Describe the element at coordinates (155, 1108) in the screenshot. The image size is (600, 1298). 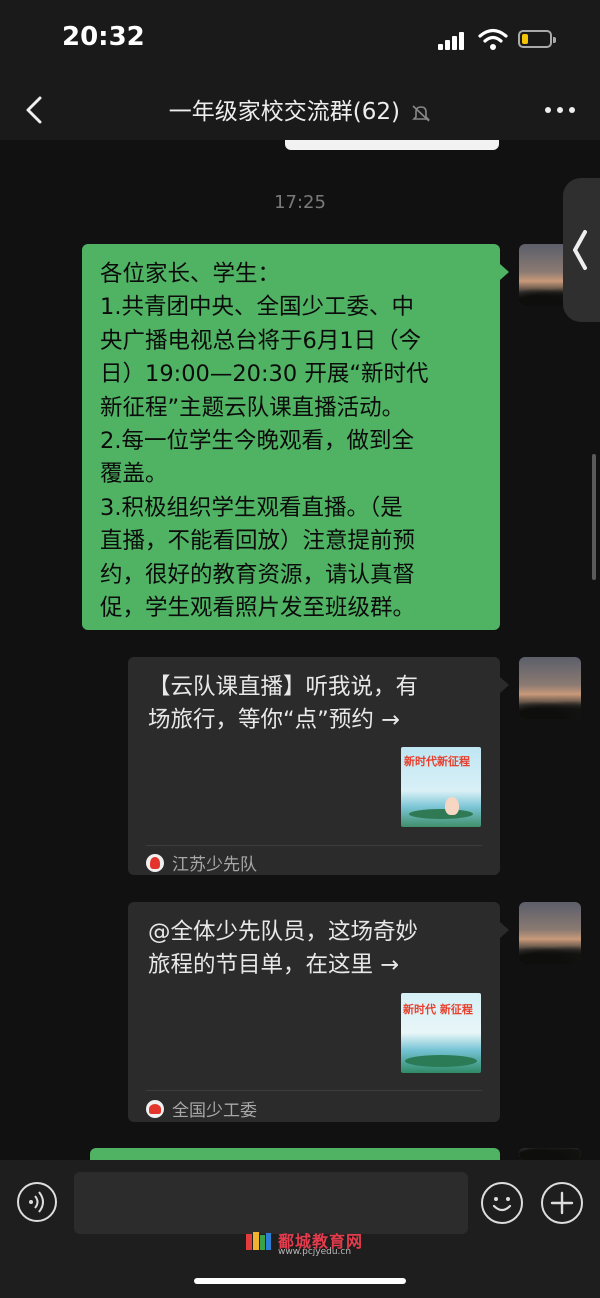
I see `young-pioneers-logo-icon` at that location.